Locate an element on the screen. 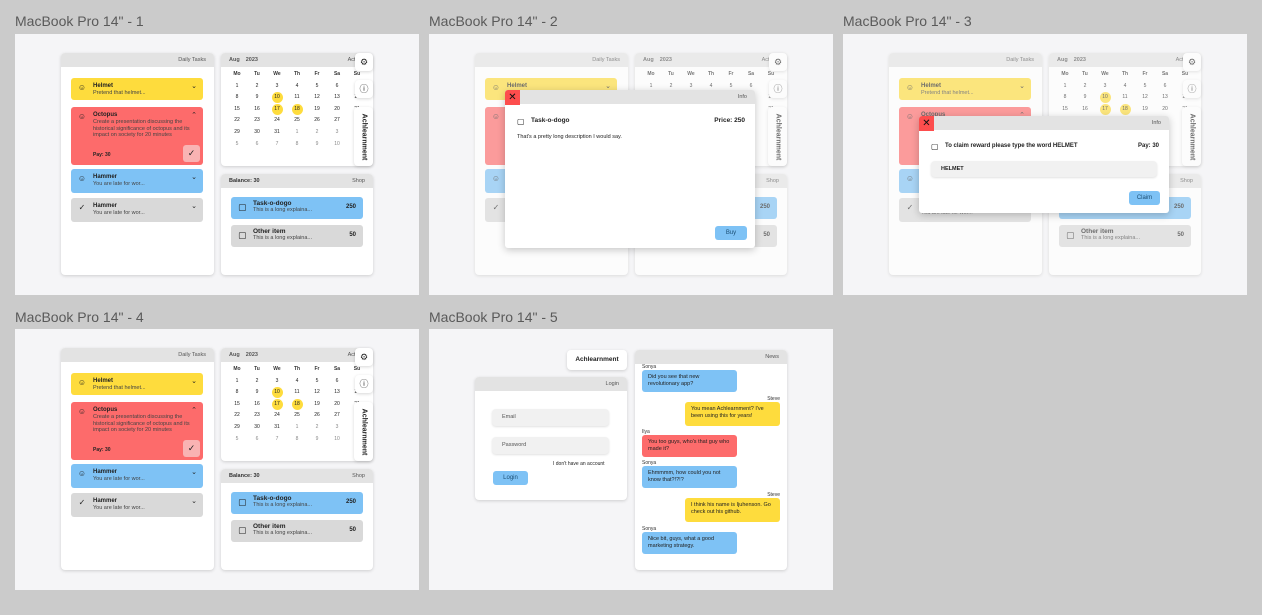 The height and width of the screenshot is (615, 1262). email-field: Email is located at coordinates (550, 417).